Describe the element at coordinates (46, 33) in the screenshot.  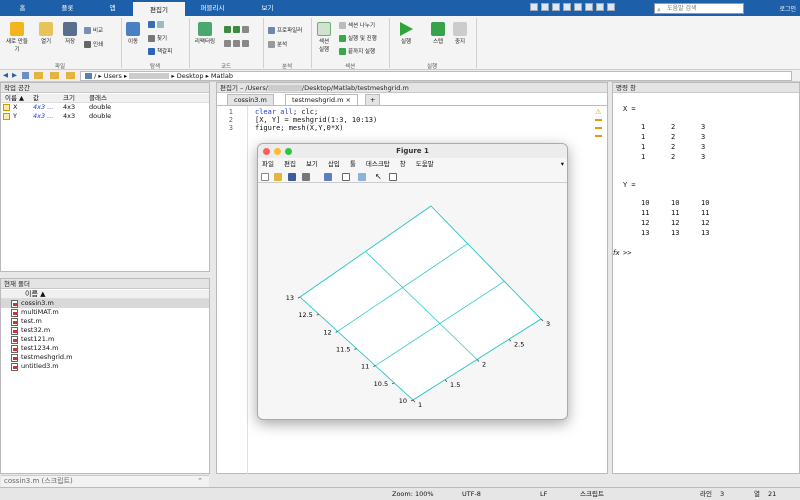
I see `open-button: 열기` at that location.